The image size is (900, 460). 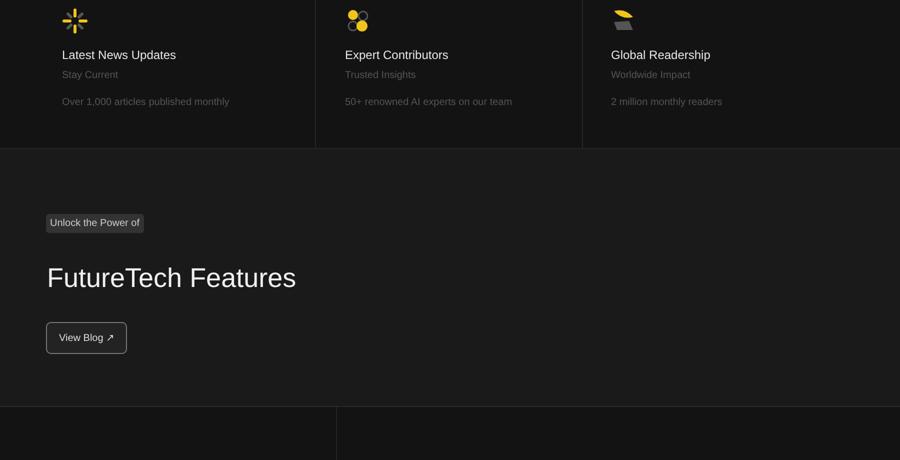 What do you see at coordinates (91, 75) in the screenshot?
I see `feature-subtitle: Stay Current` at bounding box center [91, 75].